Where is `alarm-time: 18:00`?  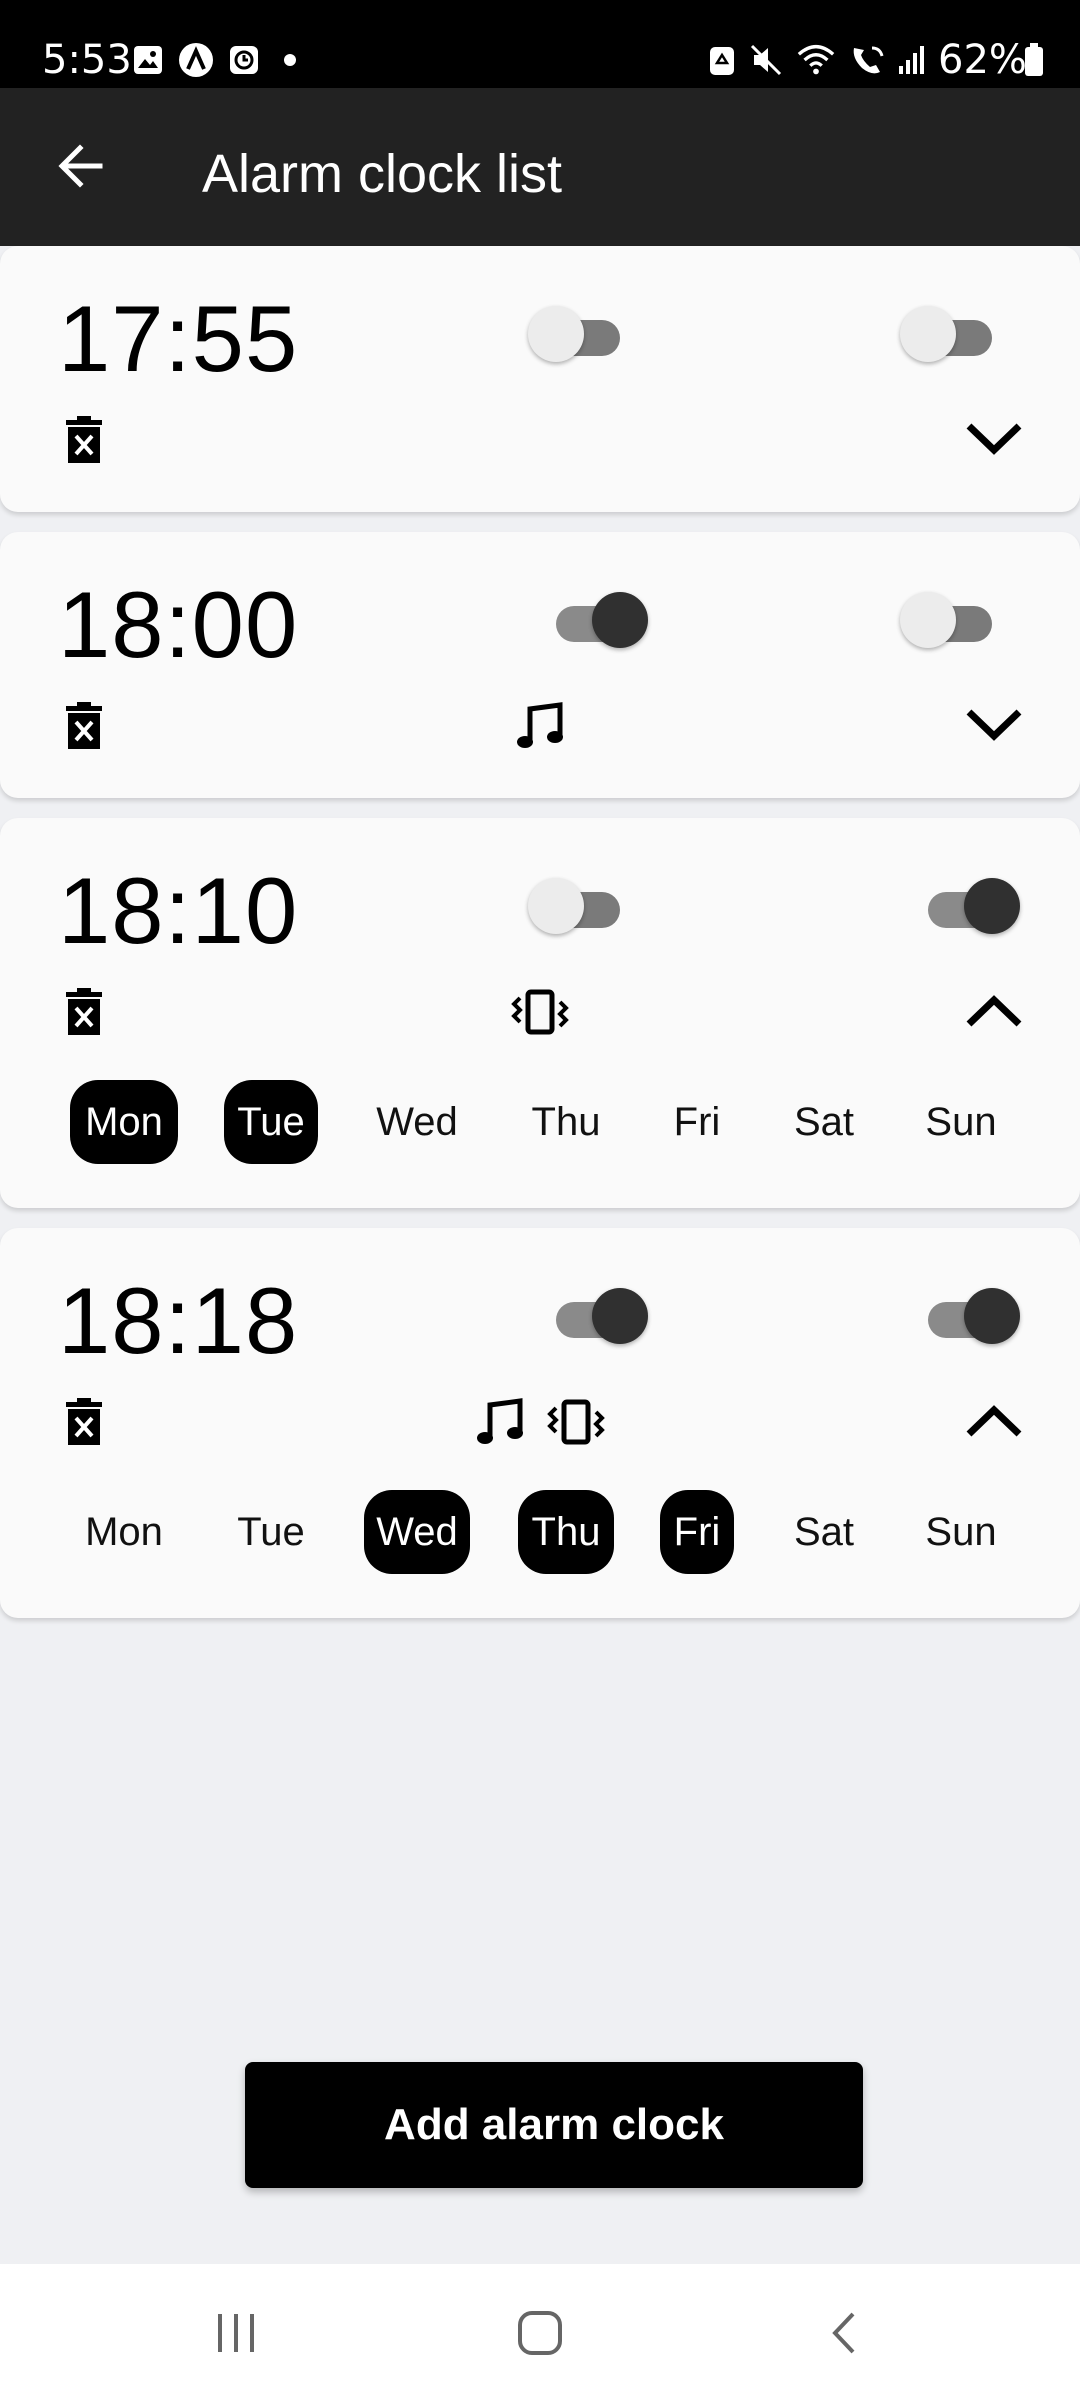
alarm-time: 18:00 is located at coordinates (178, 625).